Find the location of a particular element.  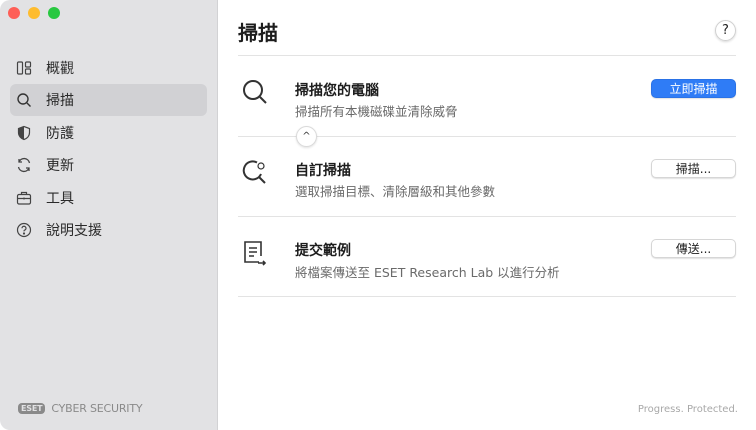

sidebar-item-update: 更新 is located at coordinates (108, 165).